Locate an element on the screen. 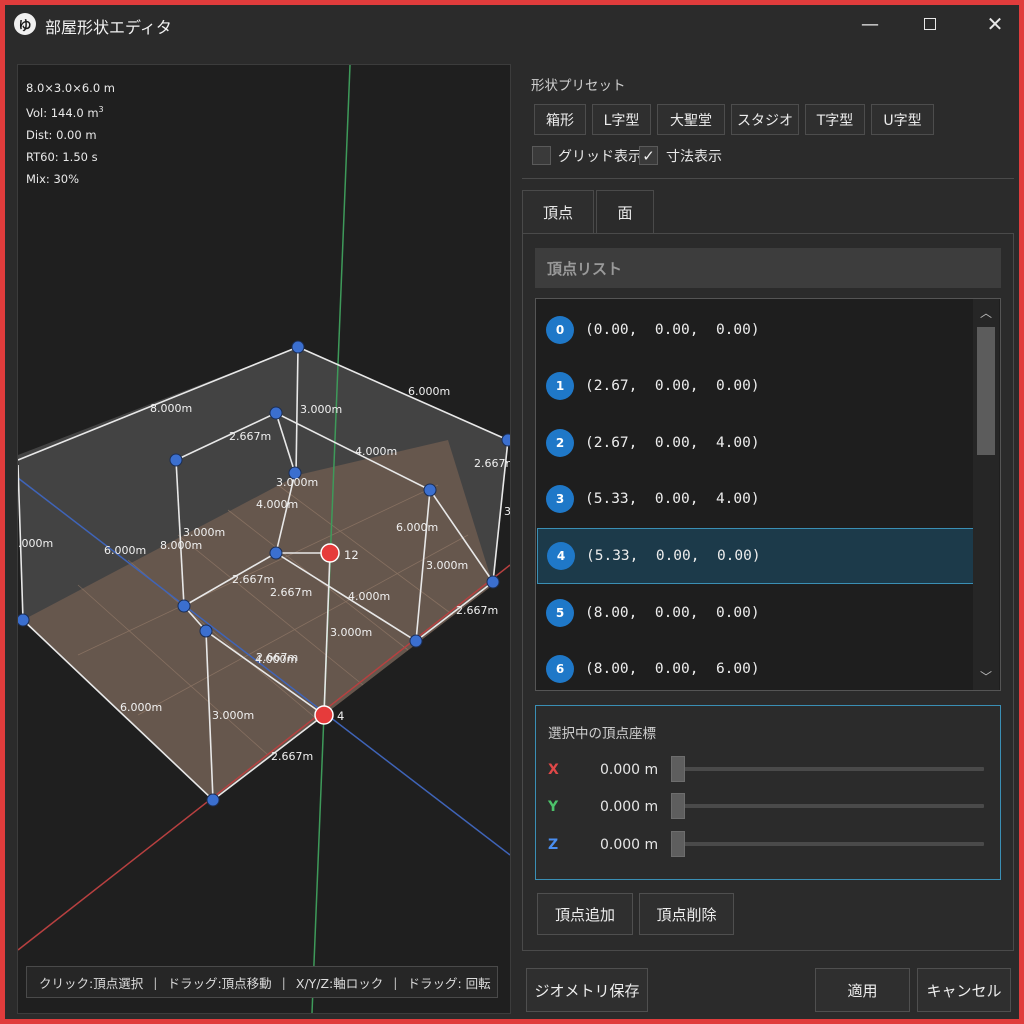 The image size is (1024, 1024). vertex-index-badge: 0 is located at coordinates (560, 330).